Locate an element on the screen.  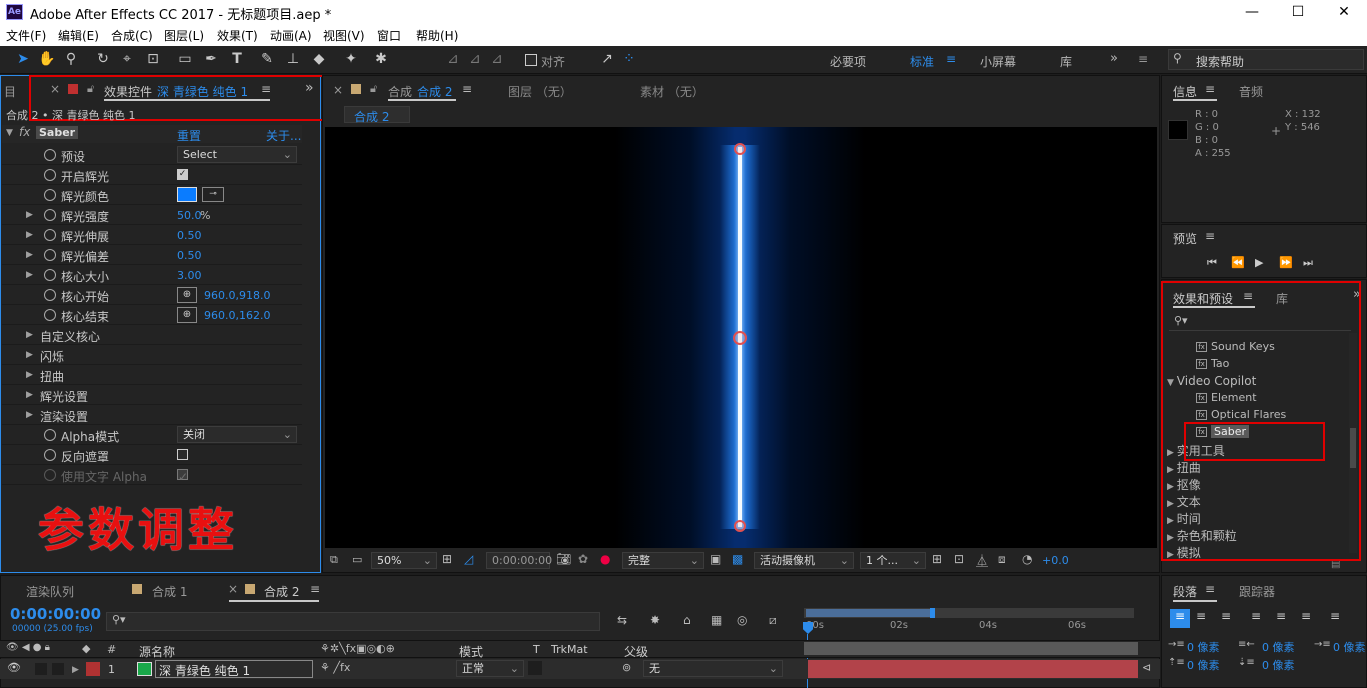
audio-toggle is located at coordinates (41, 669).